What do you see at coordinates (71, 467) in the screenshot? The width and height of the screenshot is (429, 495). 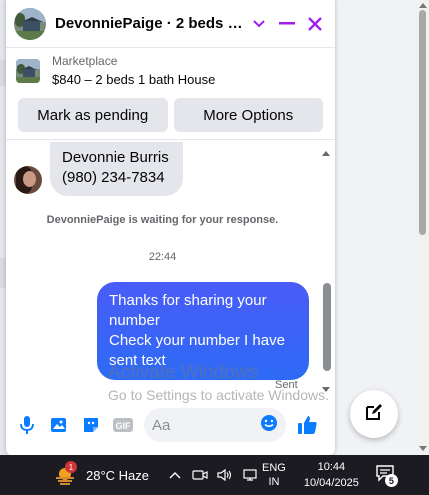 I see `weather-badge: 1` at bounding box center [71, 467].